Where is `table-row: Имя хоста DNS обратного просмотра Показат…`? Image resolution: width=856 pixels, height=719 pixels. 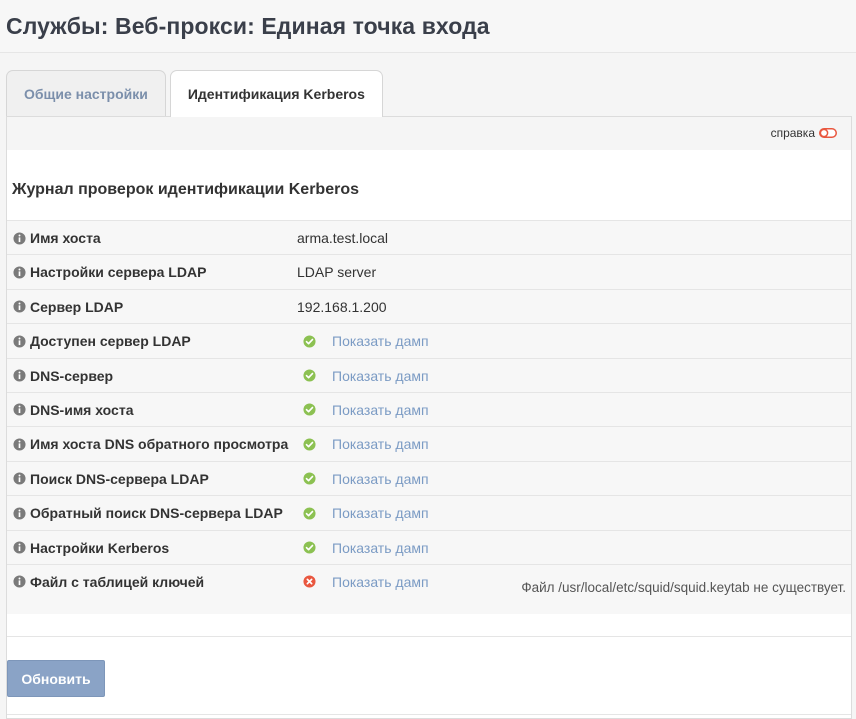 table-row: Имя хоста DNS обратного просмотра Показат… is located at coordinates (429, 443).